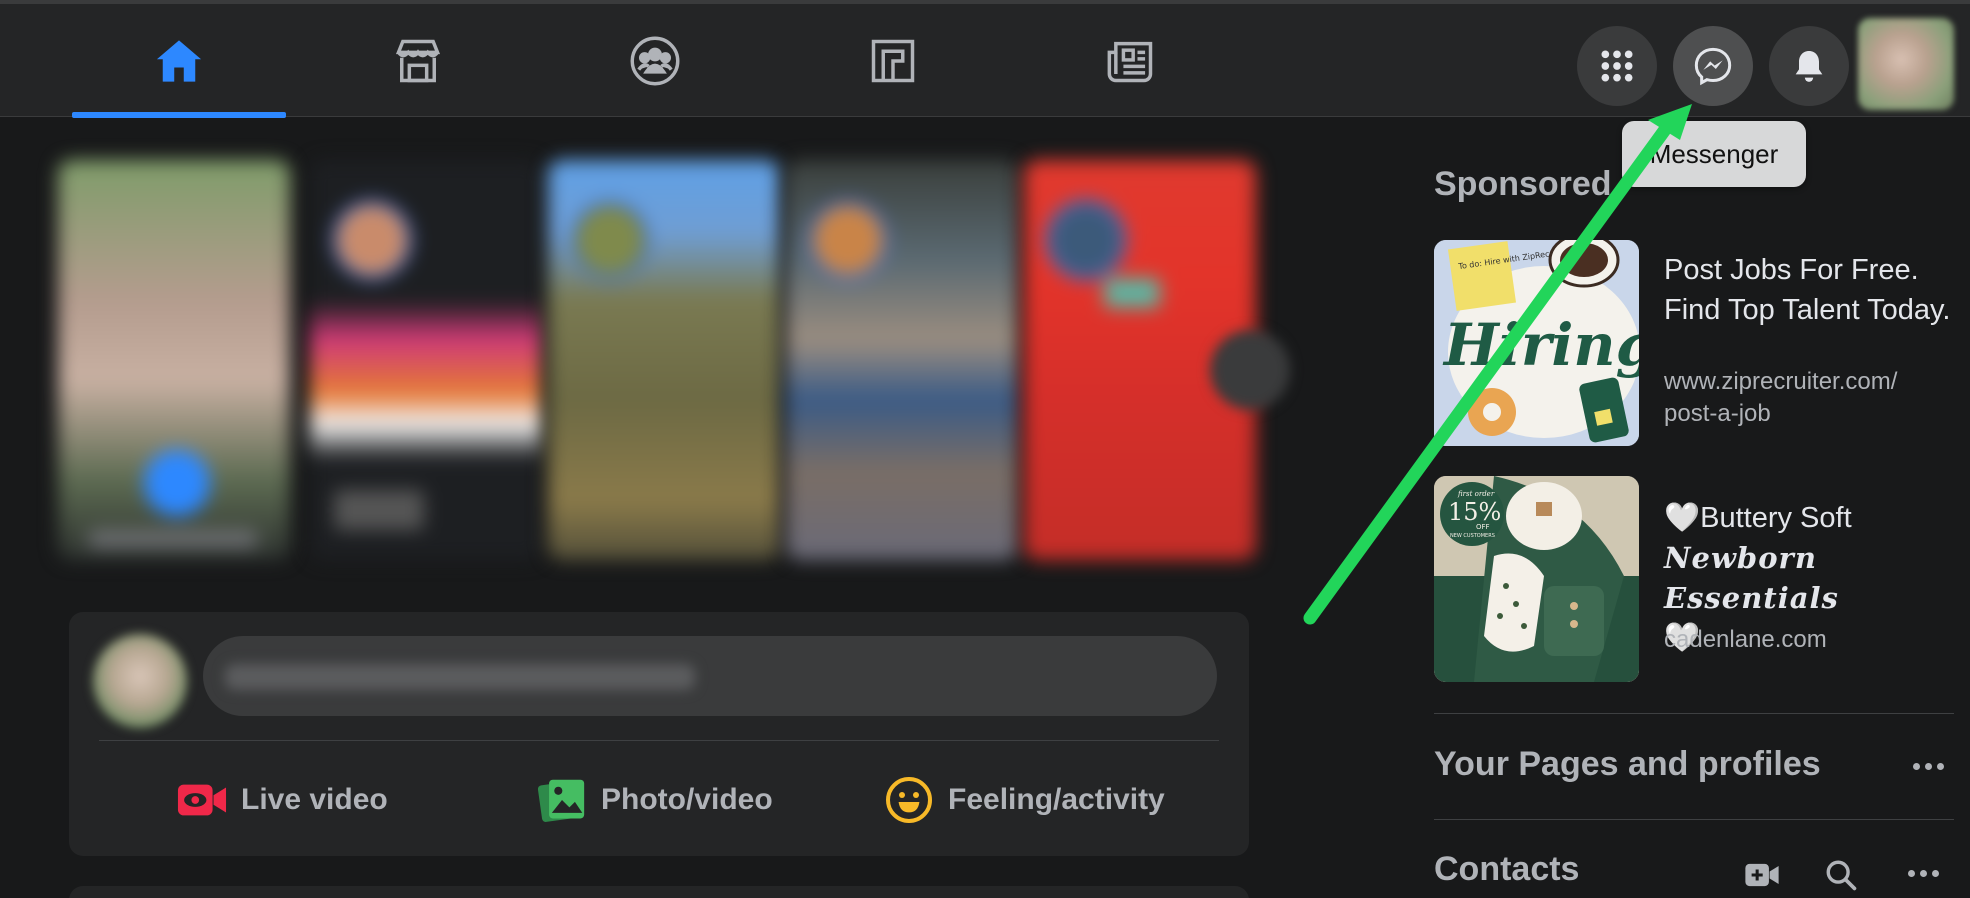 This screenshot has width=1970, height=898. I want to click on badge-off: OFF, so click(1483, 527).